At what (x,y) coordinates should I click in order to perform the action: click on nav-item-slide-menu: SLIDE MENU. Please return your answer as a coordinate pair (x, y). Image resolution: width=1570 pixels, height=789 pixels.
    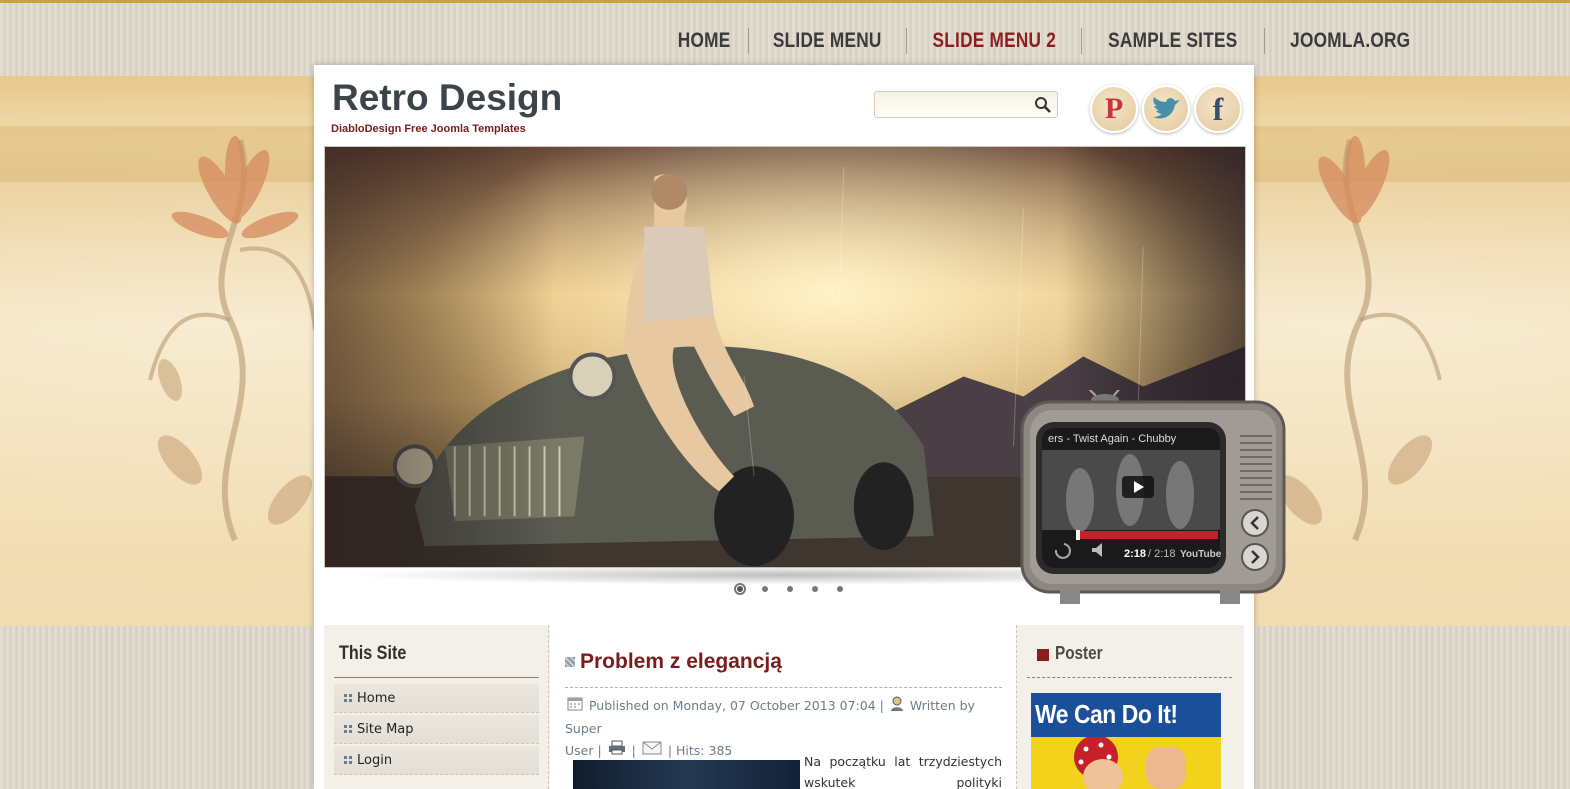
    Looking at the image, I should click on (827, 41).